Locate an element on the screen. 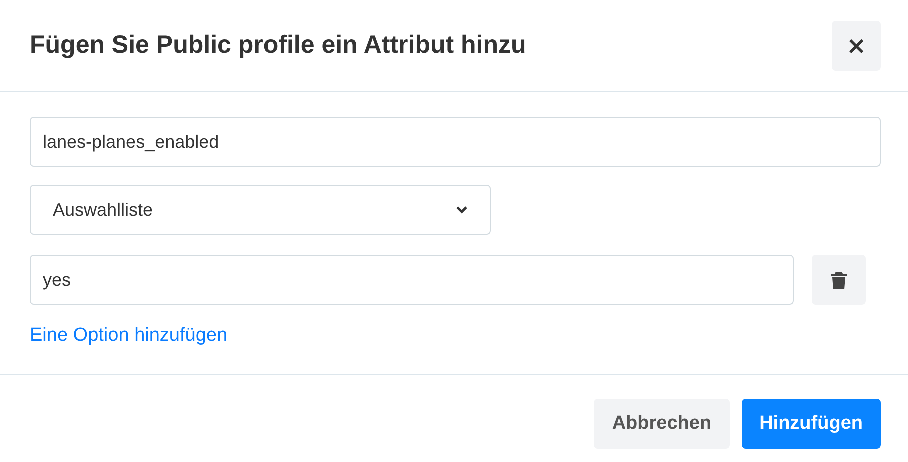 The height and width of the screenshot is (462, 908). name-field: lanes-planes_enabled is located at coordinates (455, 142).